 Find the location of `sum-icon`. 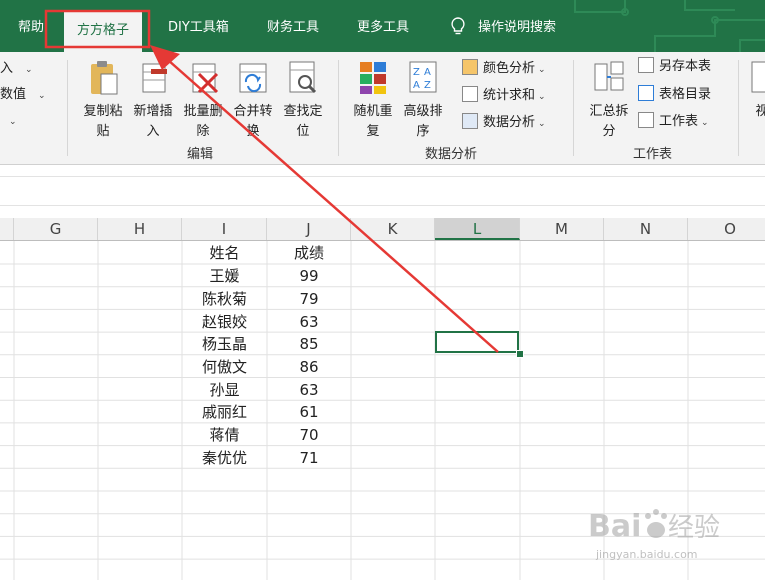

sum-icon is located at coordinates (470, 94).